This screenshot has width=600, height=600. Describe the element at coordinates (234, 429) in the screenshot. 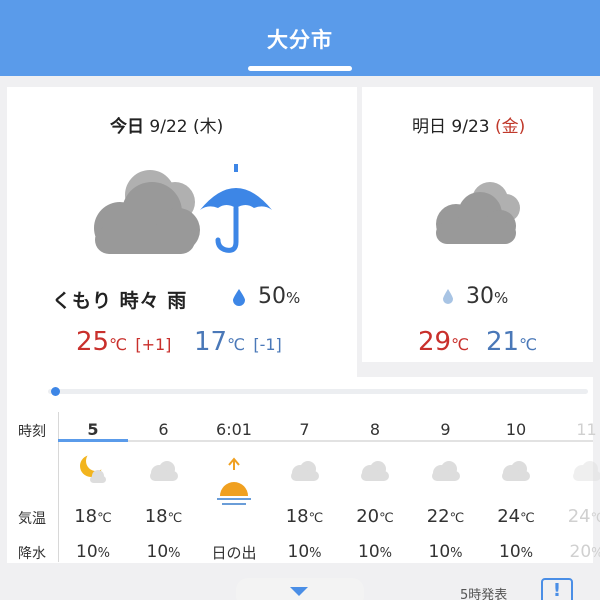

I see `hour-label: 6:01` at that location.